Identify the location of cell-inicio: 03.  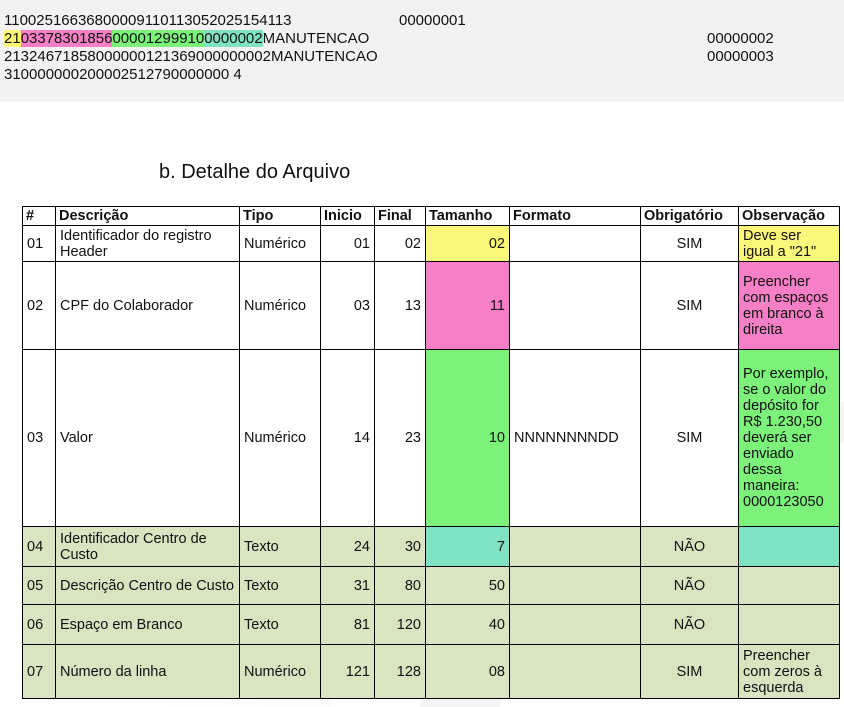
(347, 305).